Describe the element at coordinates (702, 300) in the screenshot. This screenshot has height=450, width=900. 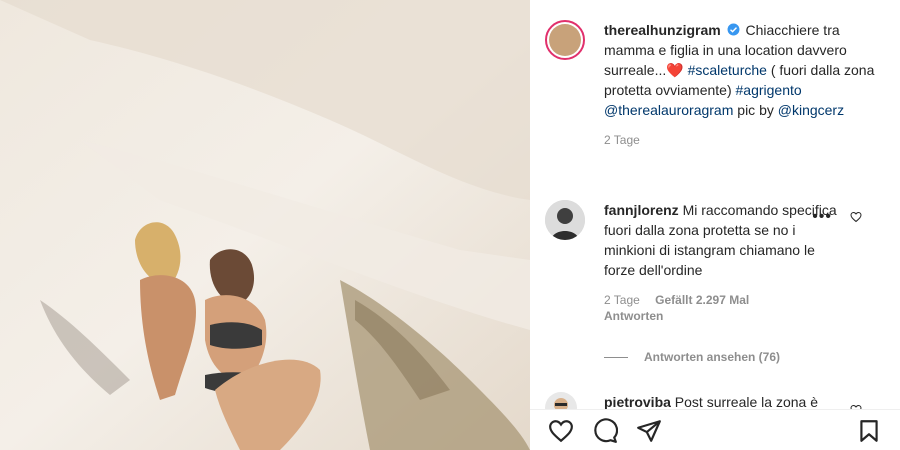
I see `comment-likes: Gefällt 2.297 Mal` at that location.